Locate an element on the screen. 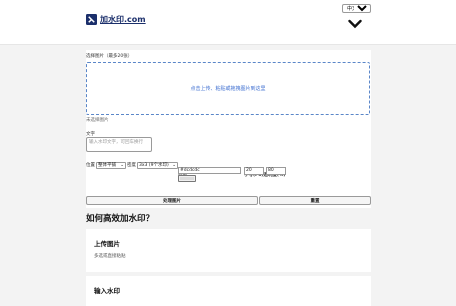  size-opacity-fields: 字号(Px)透明度(%) 20 80 is located at coordinates (265, 170).